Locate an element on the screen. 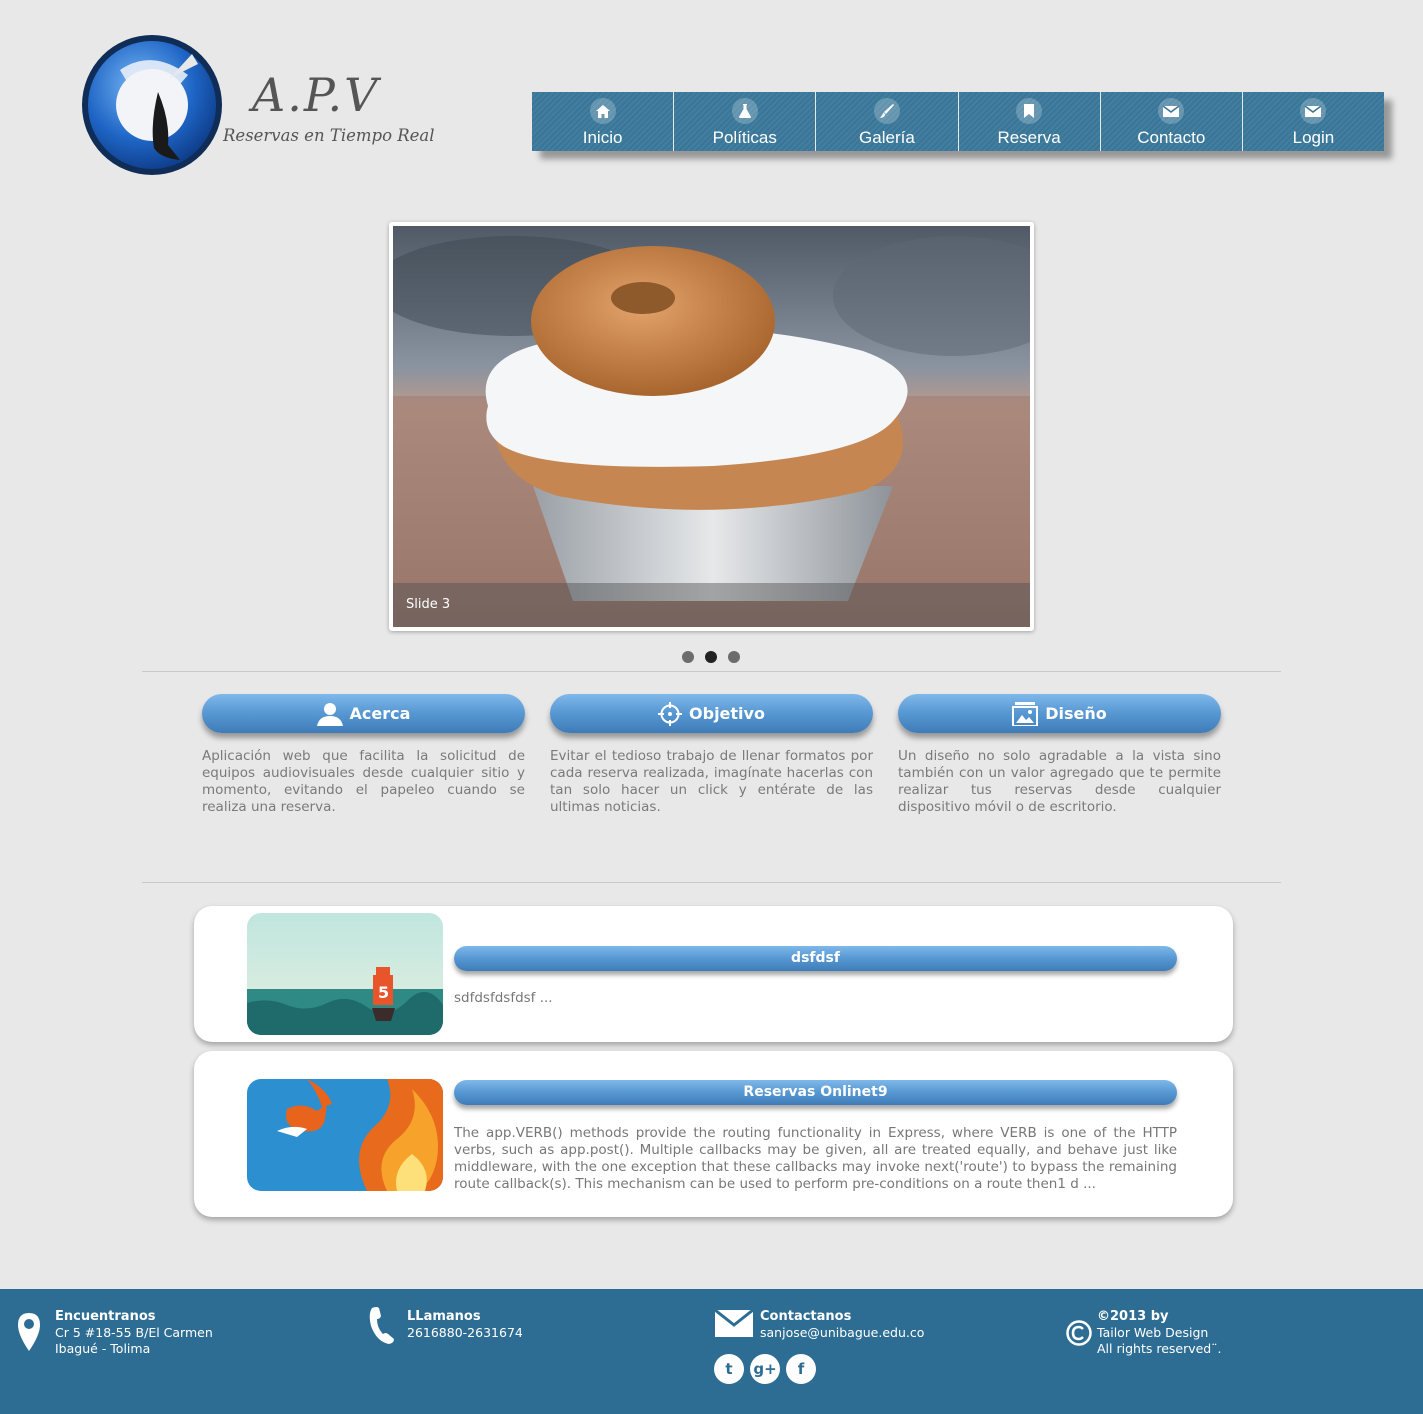 The height and width of the screenshot is (1414, 1423). footer-location-line2: Ibagué - Tolima is located at coordinates (103, 1348).